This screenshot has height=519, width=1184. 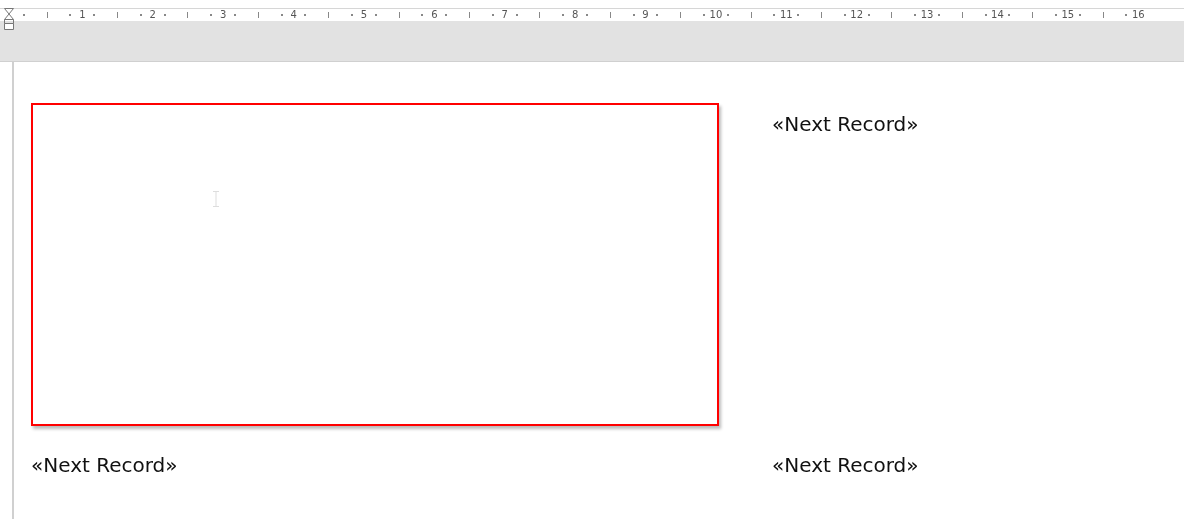 What do you see at coordinates (9, 19) in the screenshot?
I see `indent-marker-icon` at bounding box center [9, 19].